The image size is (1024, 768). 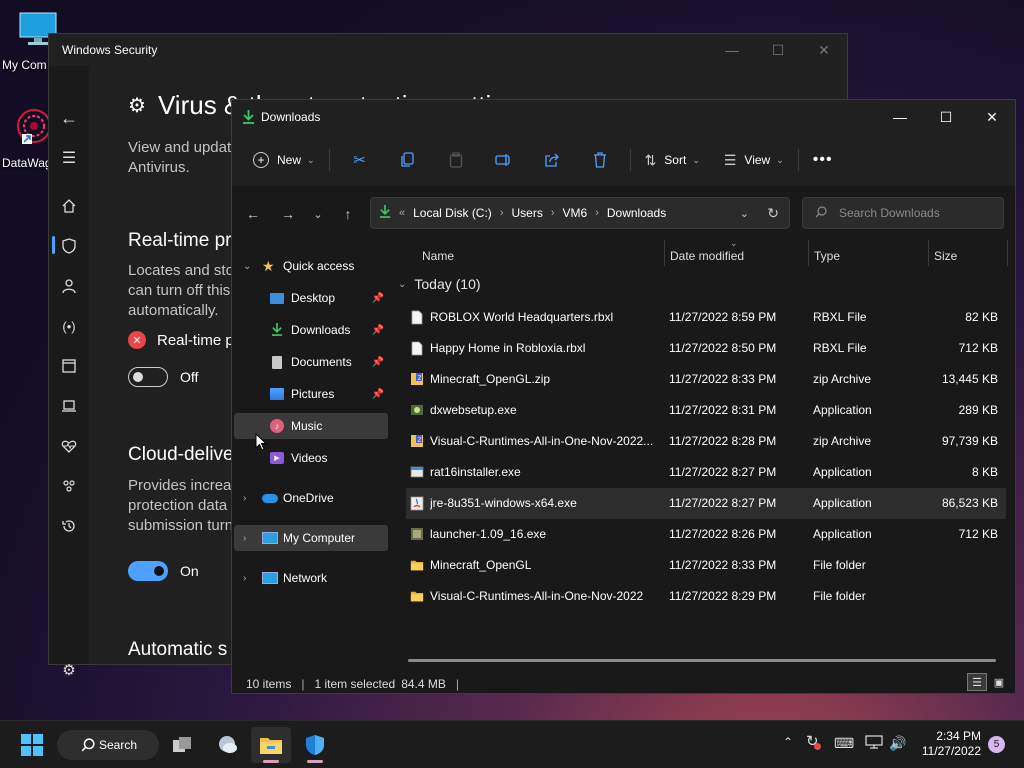 What do you see at coordinates (744, 213) in the screenshot?
I see `address-dropdown-icon: ⌄` at bounding box center [744, 213].